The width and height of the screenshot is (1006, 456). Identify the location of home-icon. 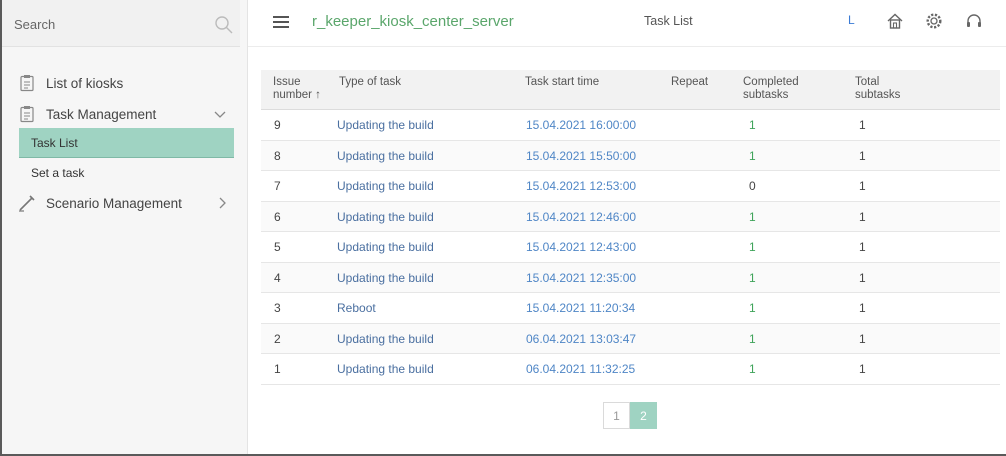
(895, 21).